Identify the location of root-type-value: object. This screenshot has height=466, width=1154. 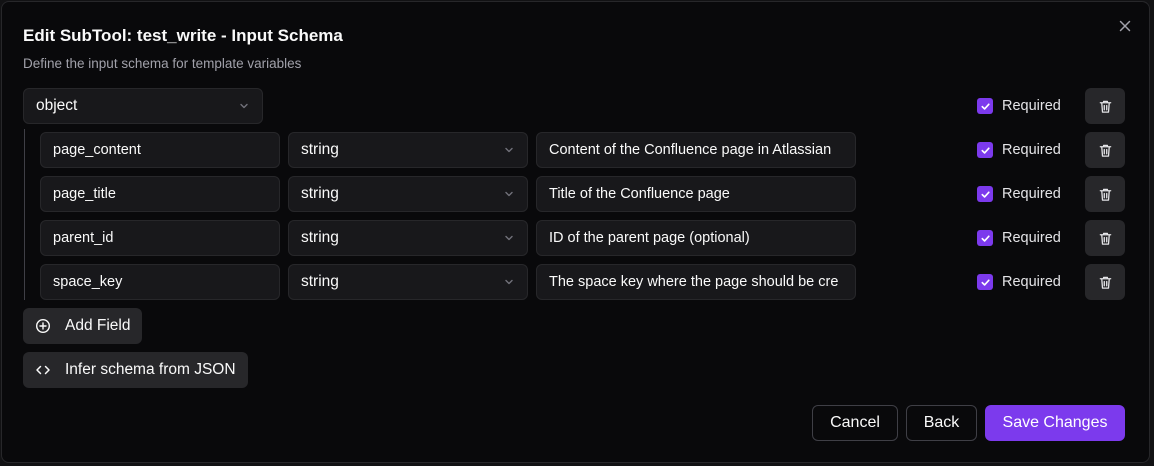
(57, 105).